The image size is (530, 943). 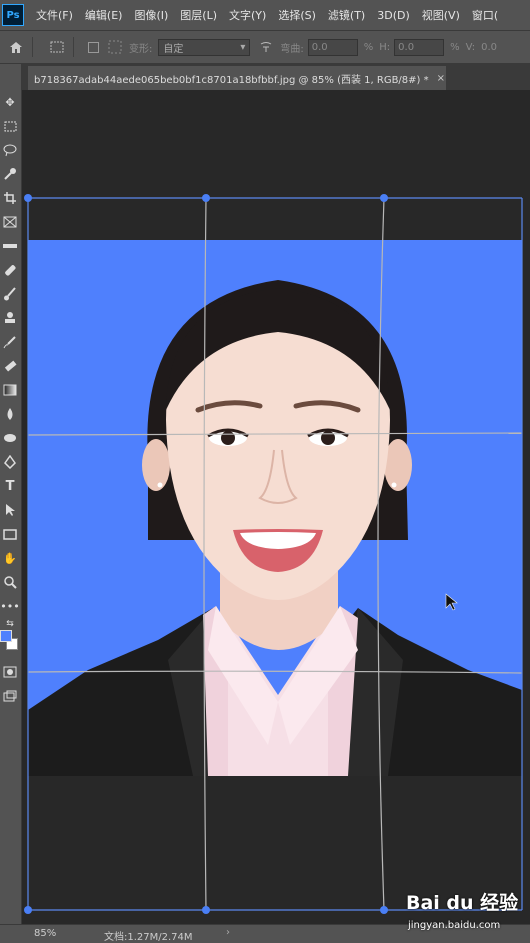 What do you see at coordinates (6, 636) in the screenshot?
I see `foreground-color-swatch` at bounding box center [6, 636].